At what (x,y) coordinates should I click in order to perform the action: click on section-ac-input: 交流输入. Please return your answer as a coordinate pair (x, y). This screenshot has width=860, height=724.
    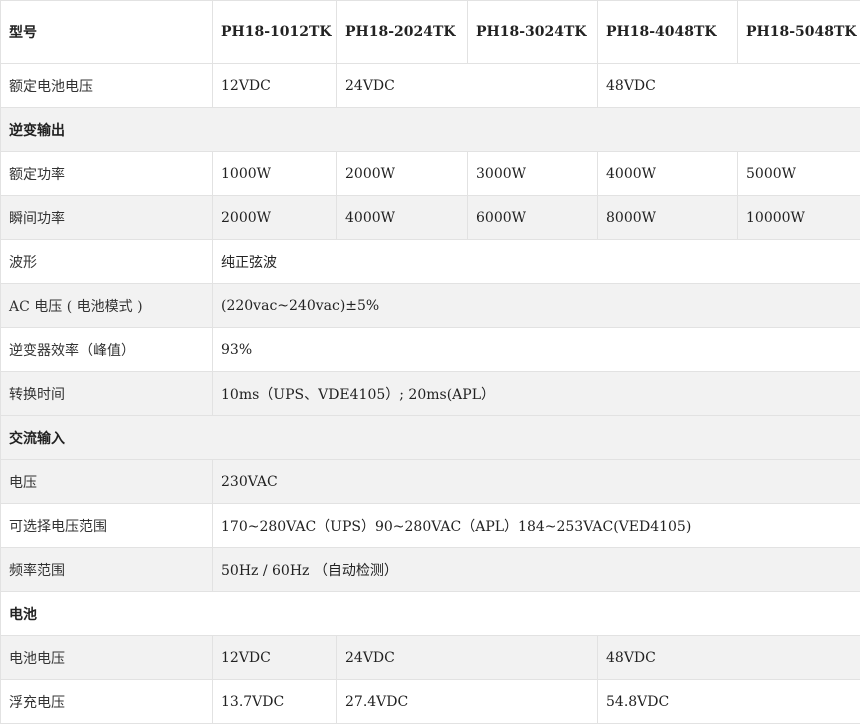
    Looking at the image, I should click on (430, 438).